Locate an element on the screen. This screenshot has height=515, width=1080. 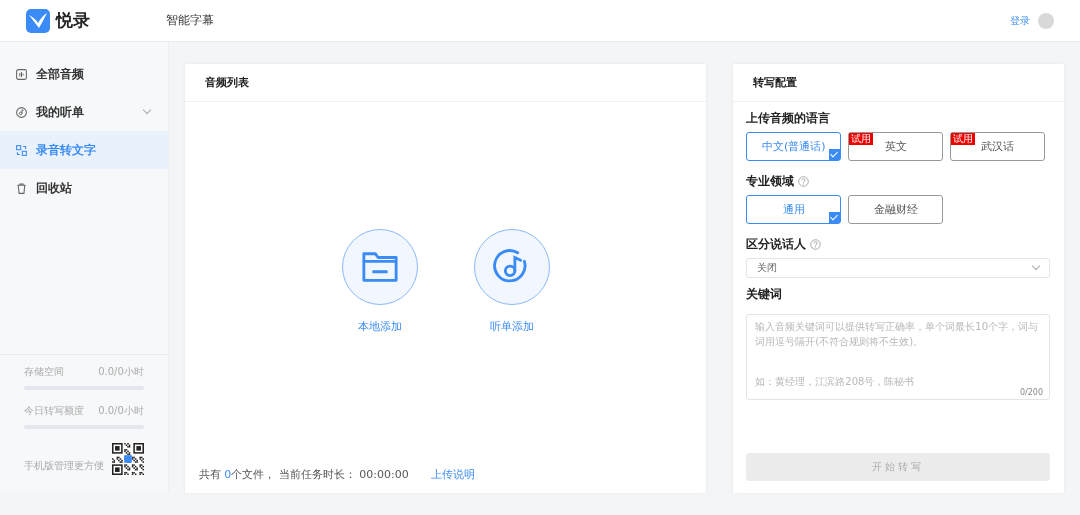
sidebar-item: 我的听单 is located at coordinates (84, 112).